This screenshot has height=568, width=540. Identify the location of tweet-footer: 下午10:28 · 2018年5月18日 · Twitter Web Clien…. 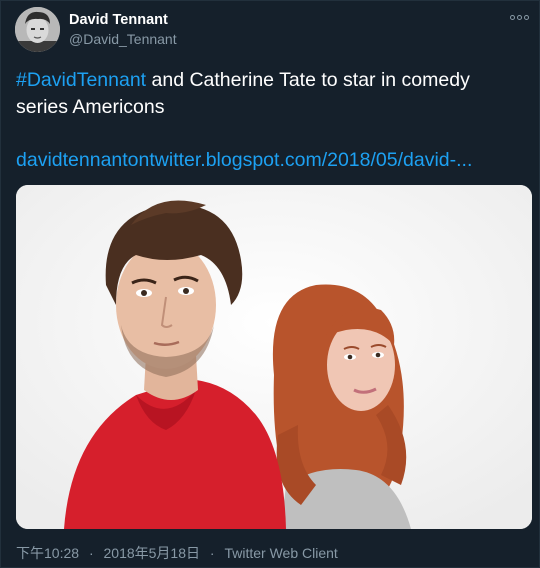
(177, 553).